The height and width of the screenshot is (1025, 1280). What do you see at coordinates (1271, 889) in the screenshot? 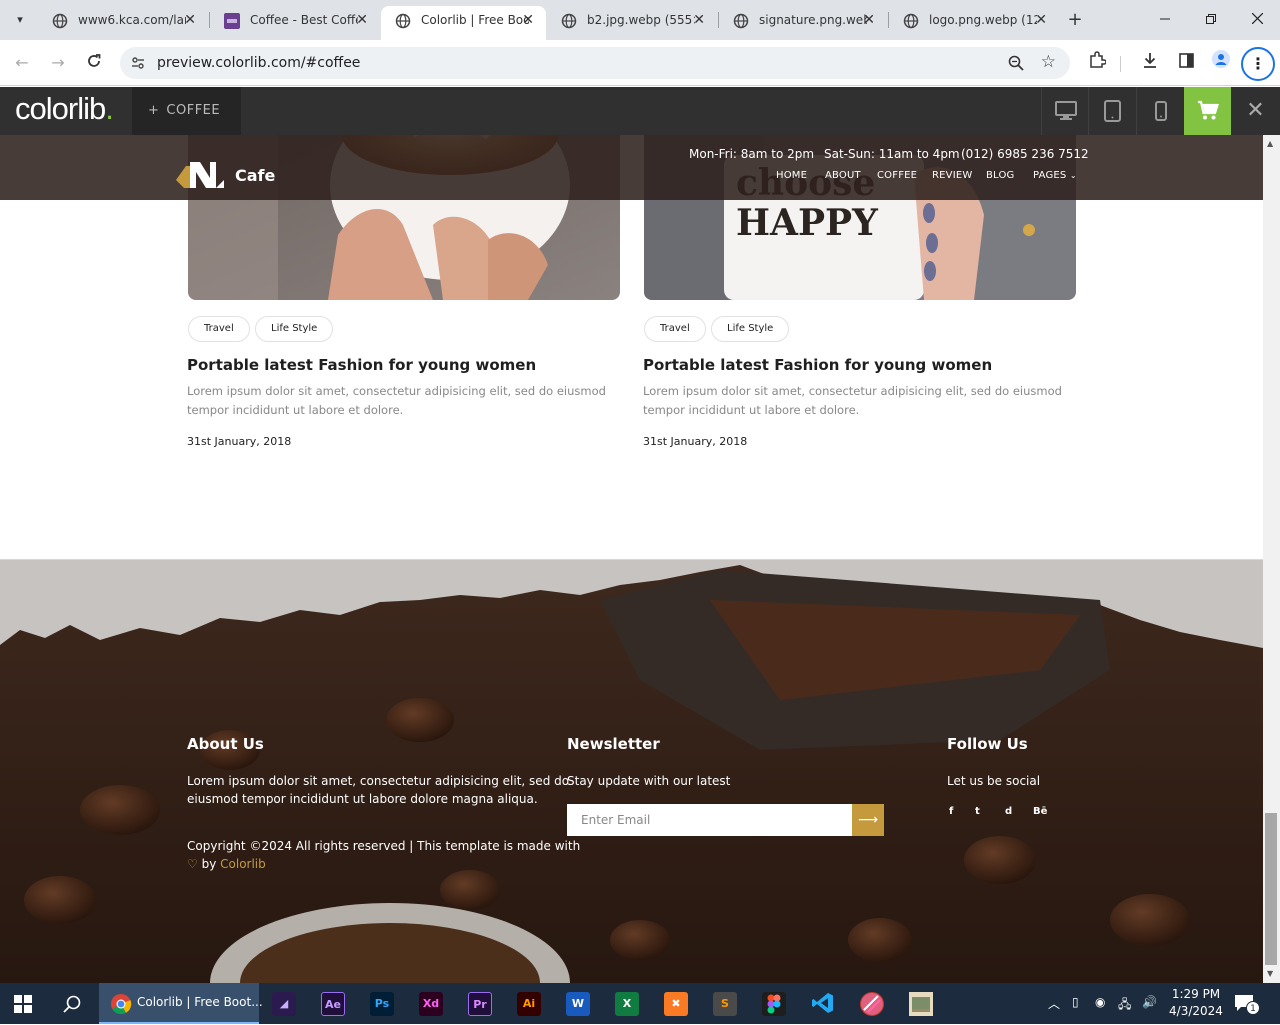
I see `scrollbar-thumb` at bounding box center [1271, 889].